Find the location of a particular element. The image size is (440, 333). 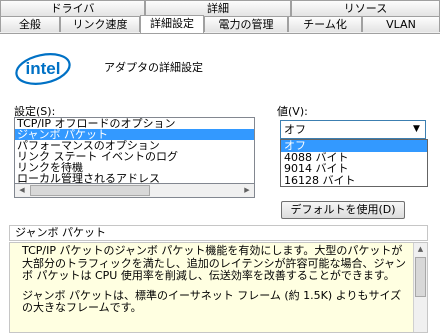

svg-text: intel is located at coordinates (43, 68).